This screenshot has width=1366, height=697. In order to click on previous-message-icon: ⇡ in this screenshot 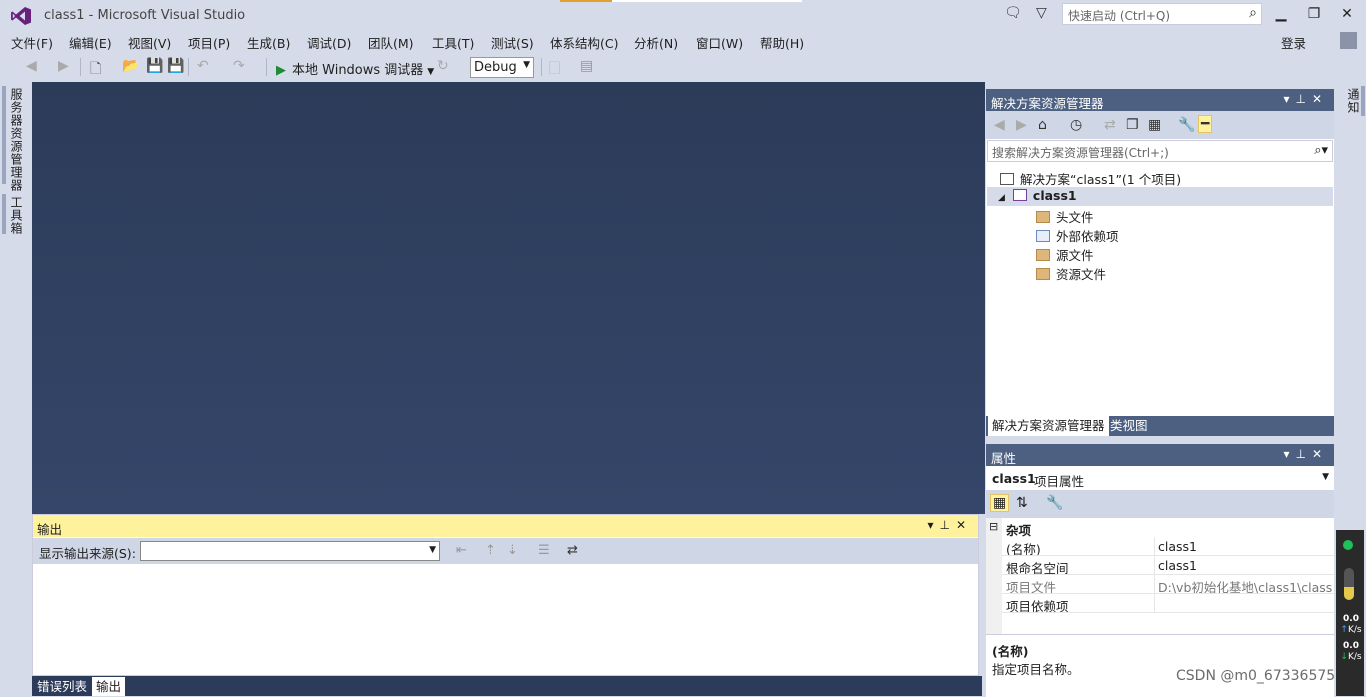, I will do `click(490, 550)`.